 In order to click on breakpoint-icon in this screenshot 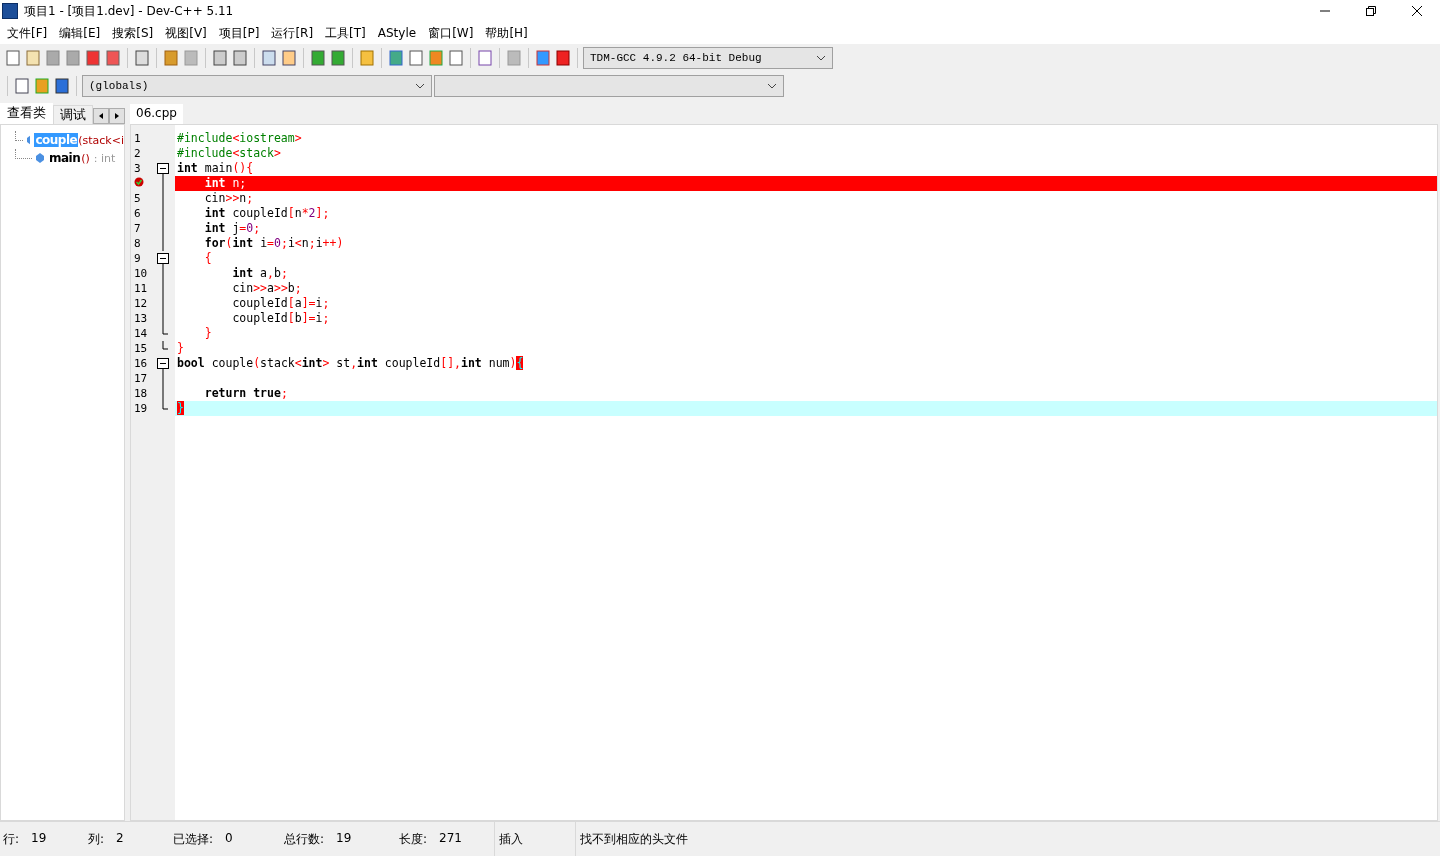, I will do `click(139, 182)`.